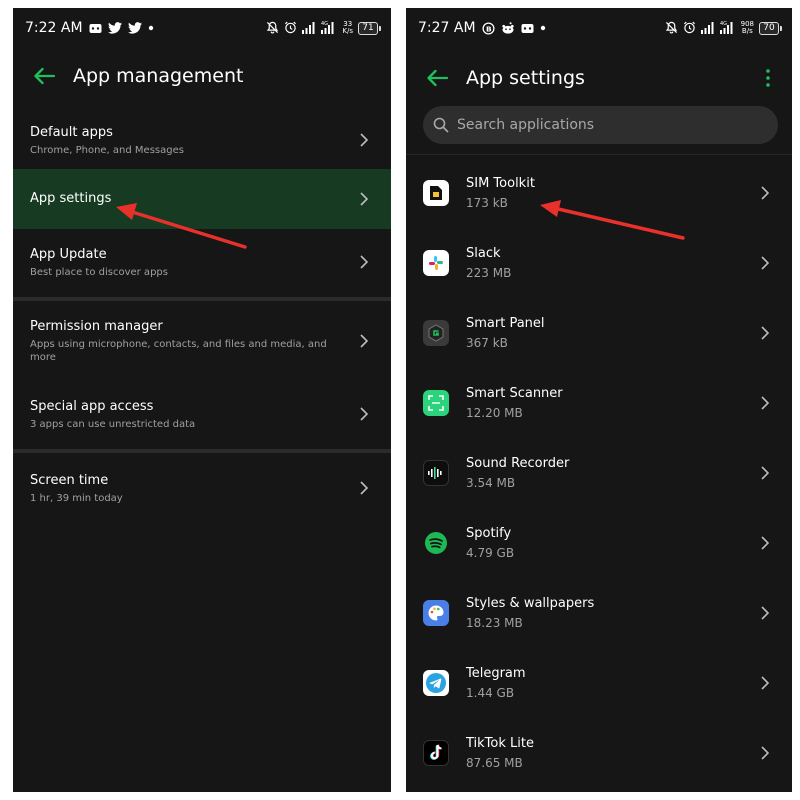  I want to click on sound-wave-icon, so click(436, 473).